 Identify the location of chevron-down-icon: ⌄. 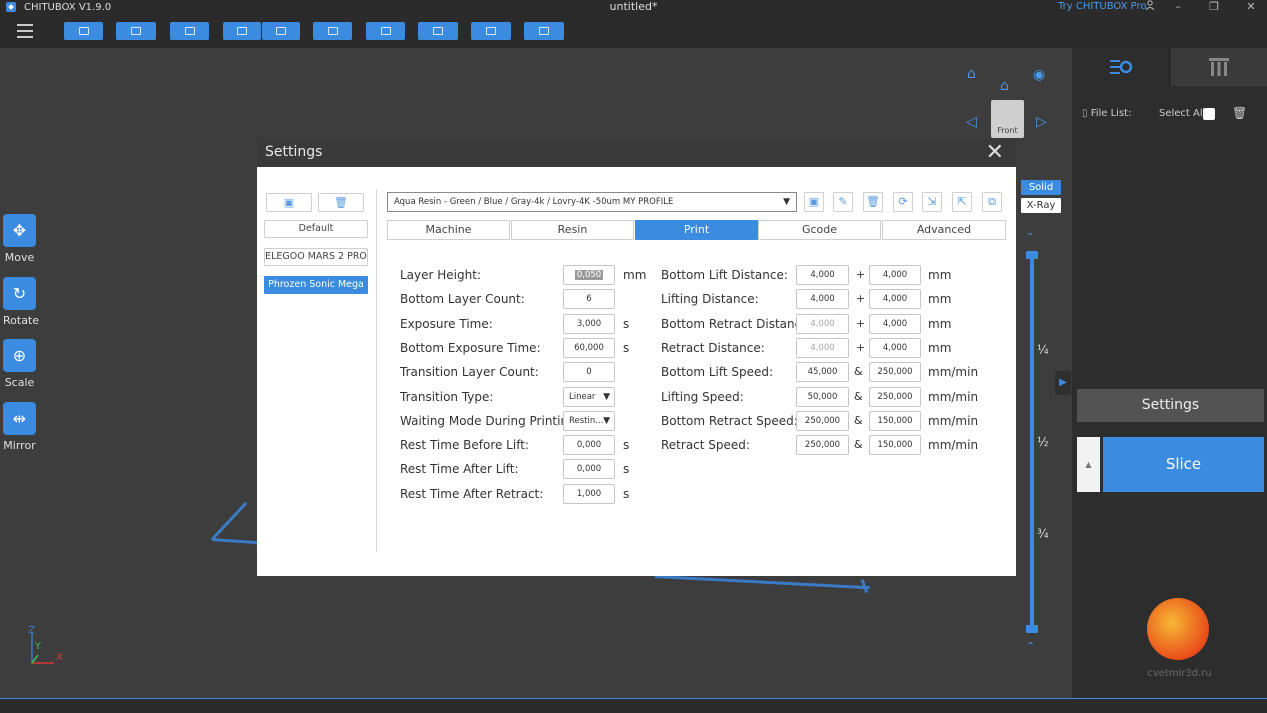
(1030, 232).